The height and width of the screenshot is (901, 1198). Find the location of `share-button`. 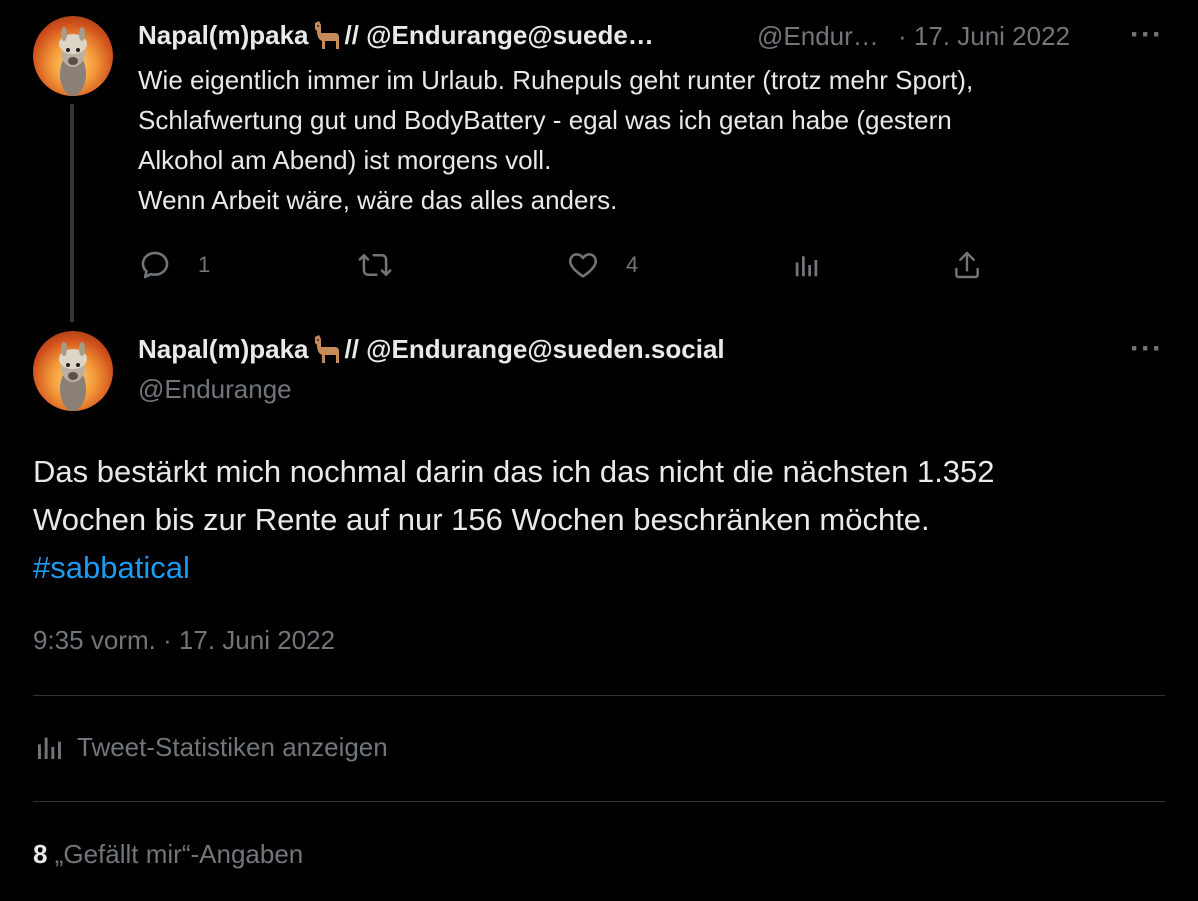

share-button is located at coordinates (967, 265).